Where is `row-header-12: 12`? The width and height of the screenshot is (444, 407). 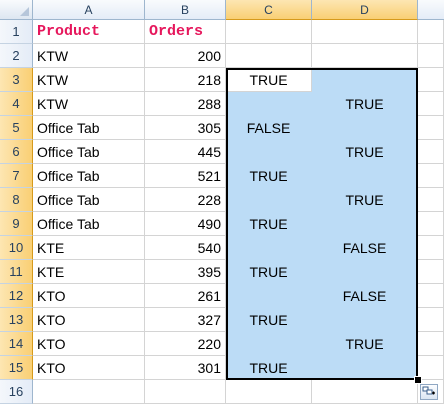 row-header-12: 12 is located at coordinates (16, 296).